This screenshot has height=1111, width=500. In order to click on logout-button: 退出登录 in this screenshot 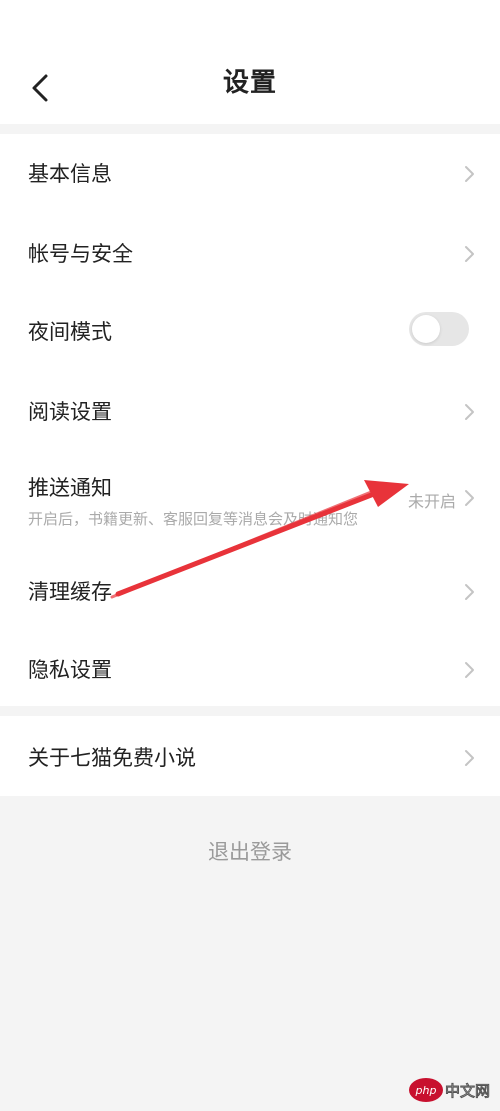, I will do `click(250, 851)`.